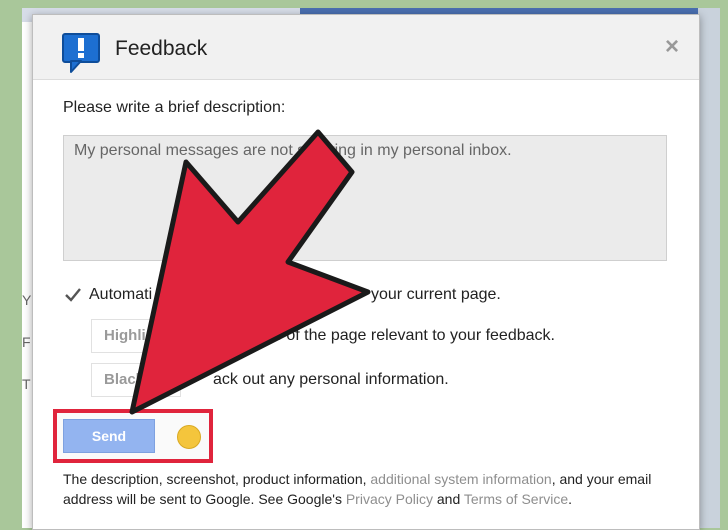 The height and width of the screenshot is (530, 728). I want to click on terms-of-service-link: Terms of Service, so click(516, 499).